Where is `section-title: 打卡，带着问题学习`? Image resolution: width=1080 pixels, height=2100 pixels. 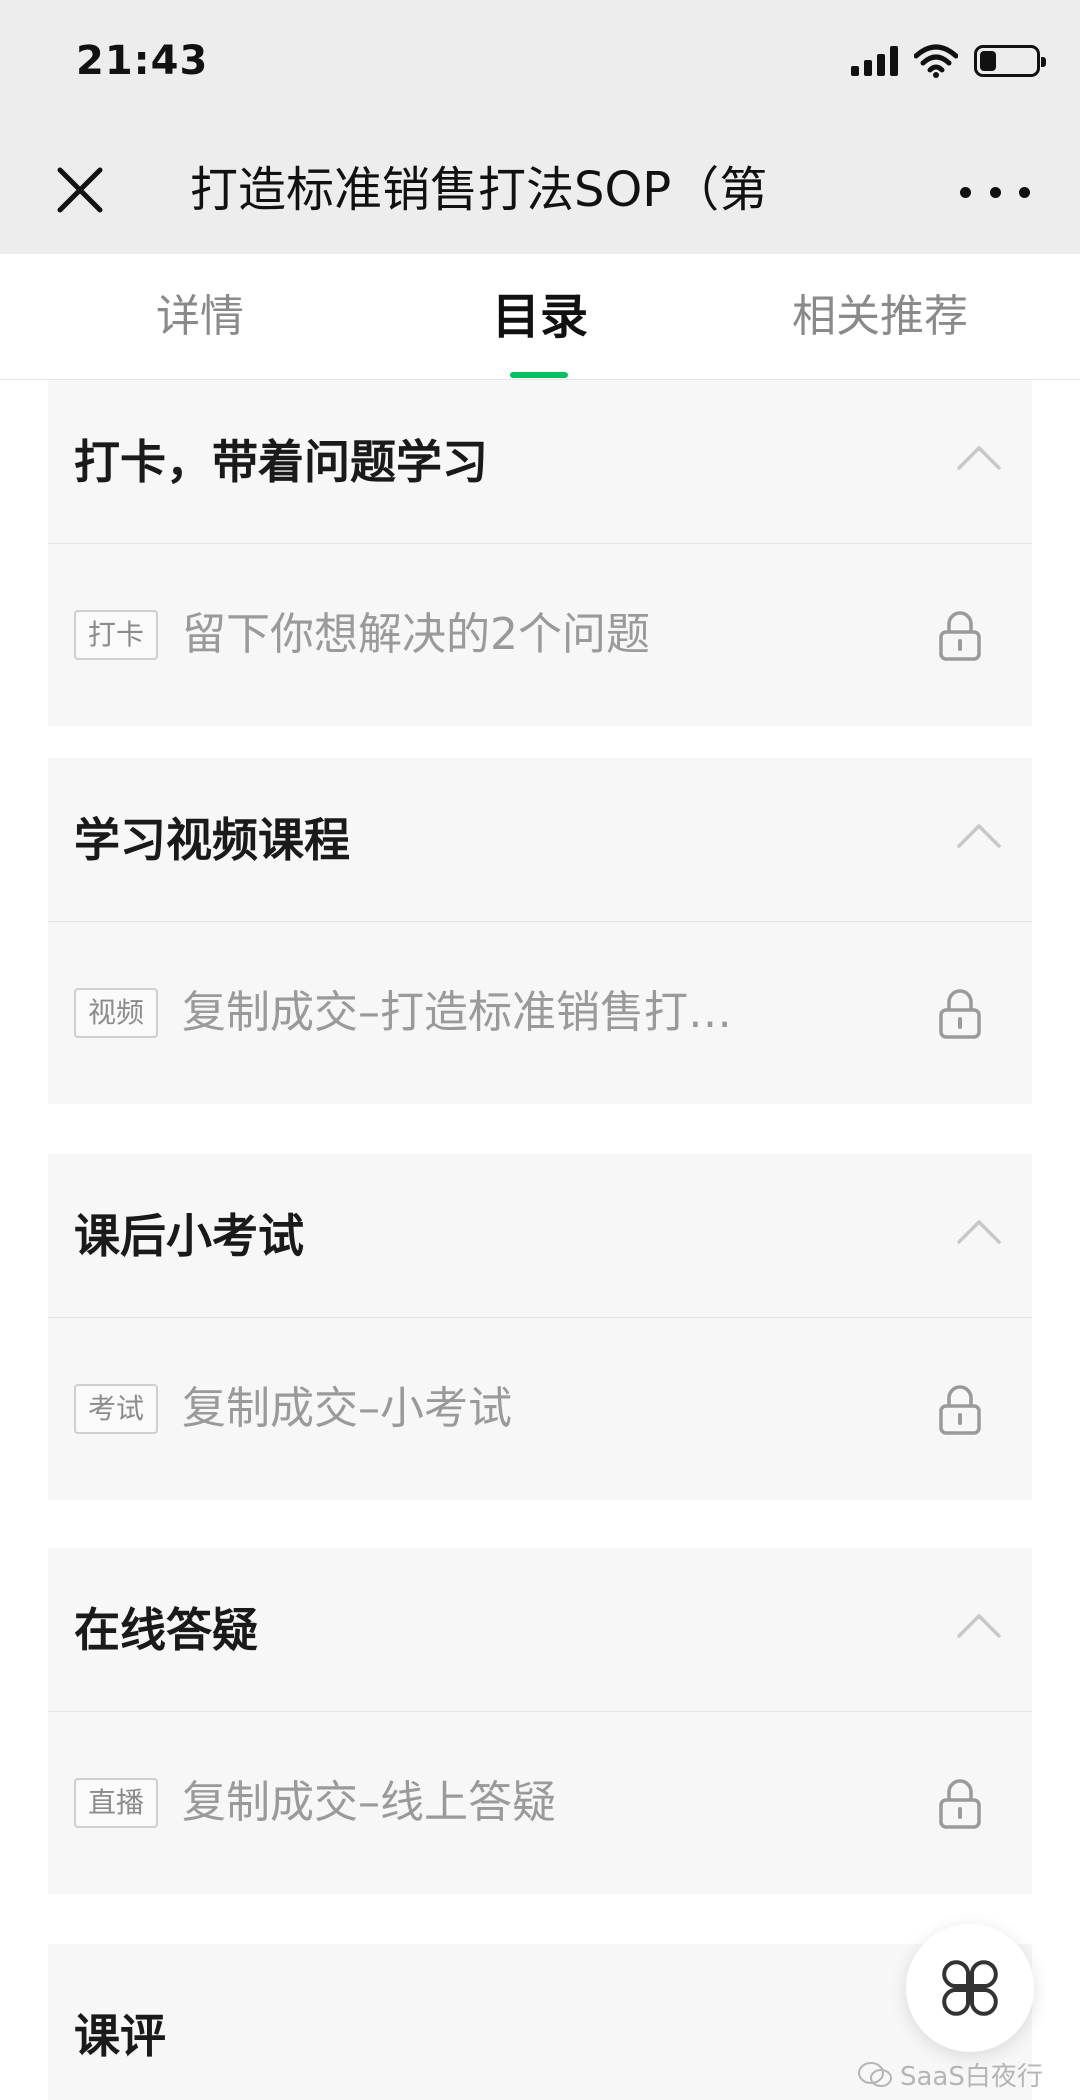 section-title: 打卡，带着问题学习 is located at coordinates (281, 462).